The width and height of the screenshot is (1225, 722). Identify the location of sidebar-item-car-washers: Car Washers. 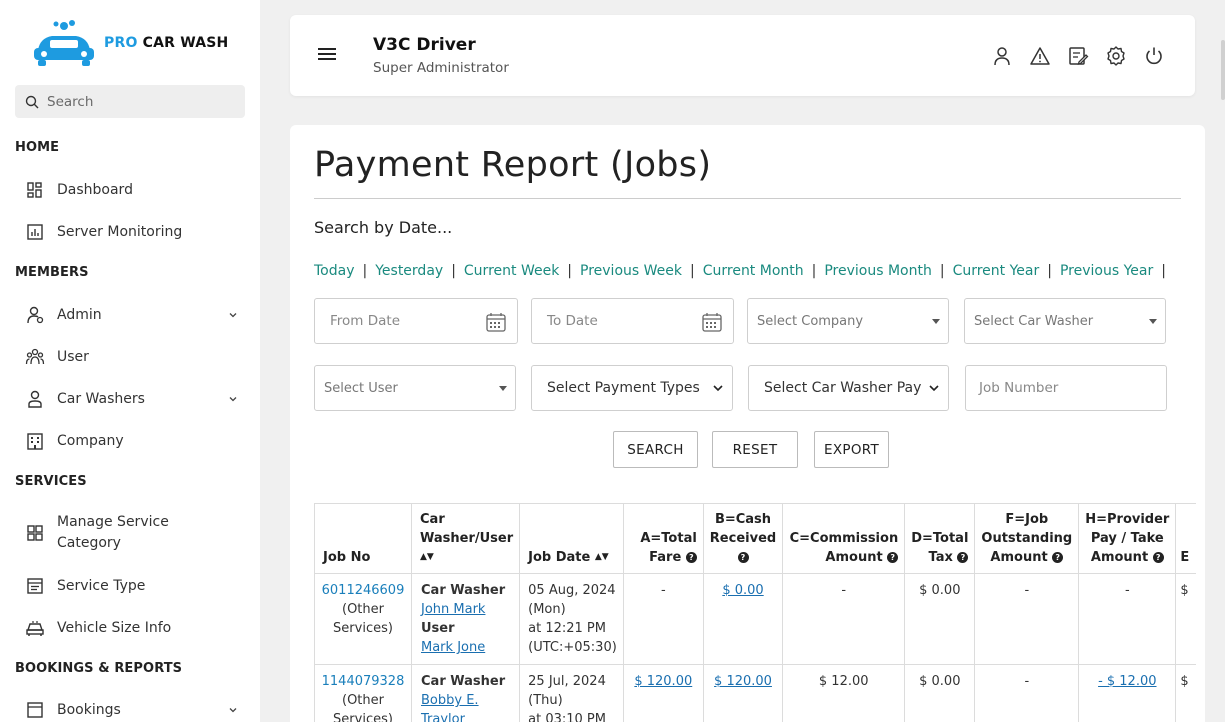
(130, 399).